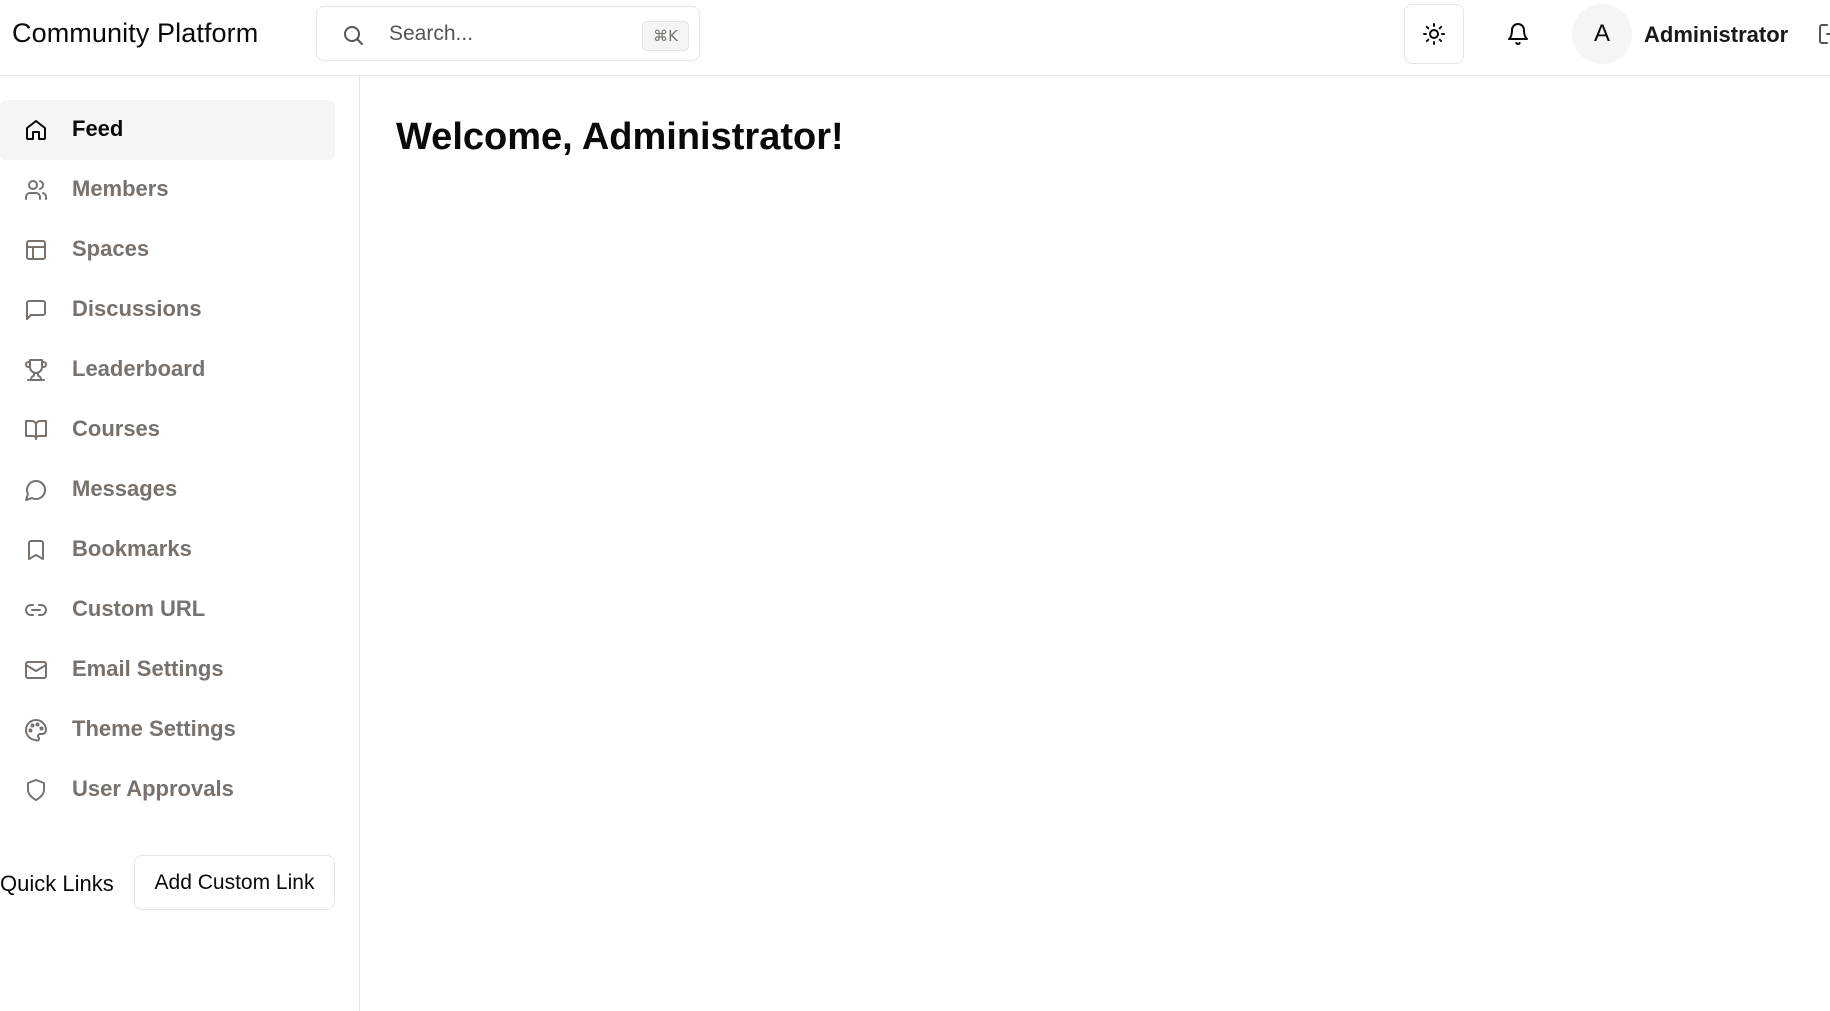 This screenshot has width=1830, height=1011. I want to click on page-title: Welcome, Administrator!, so click(620, 137).